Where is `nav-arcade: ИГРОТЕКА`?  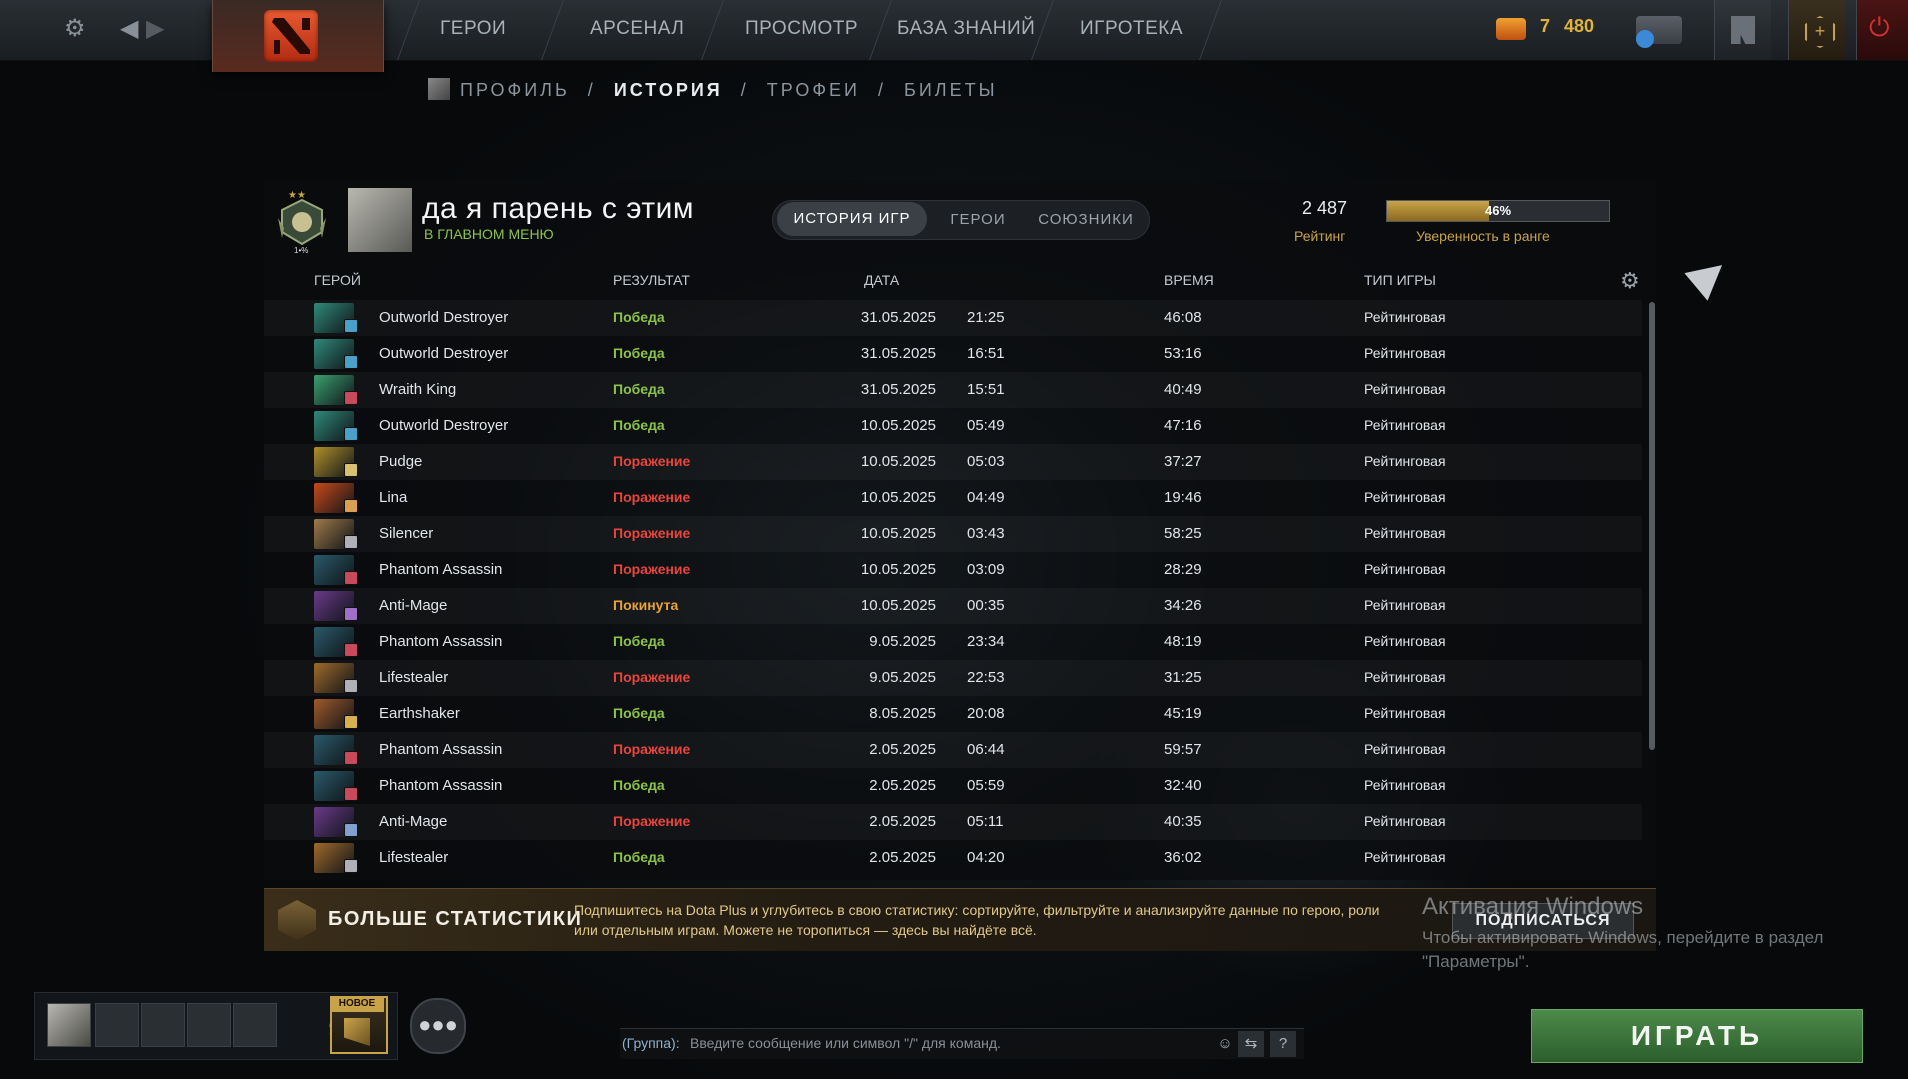
nav-arcade: ИГРОТЕКА is located at coordinates (1131, 29).